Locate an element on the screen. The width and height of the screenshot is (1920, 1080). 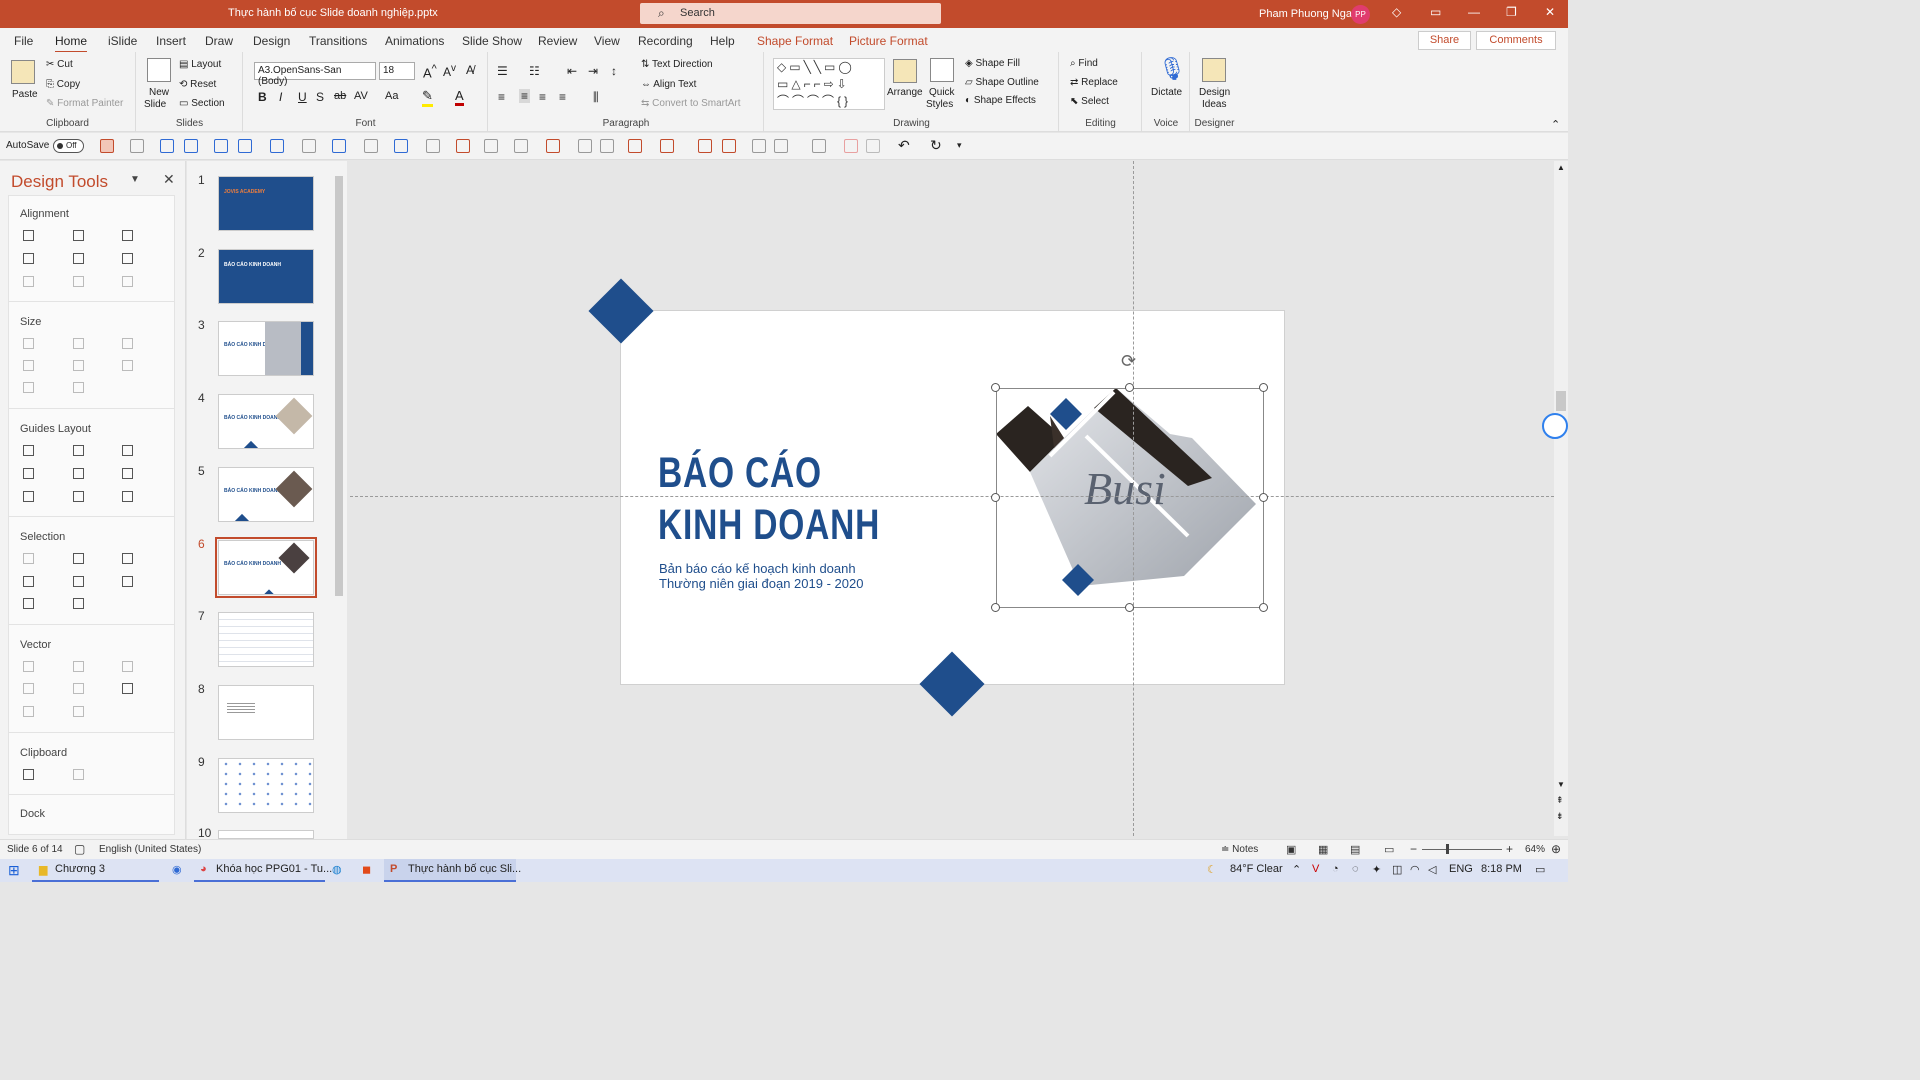
font-name-select: A3.OpenSans-San (Body) is located at coordinates (315, 74).